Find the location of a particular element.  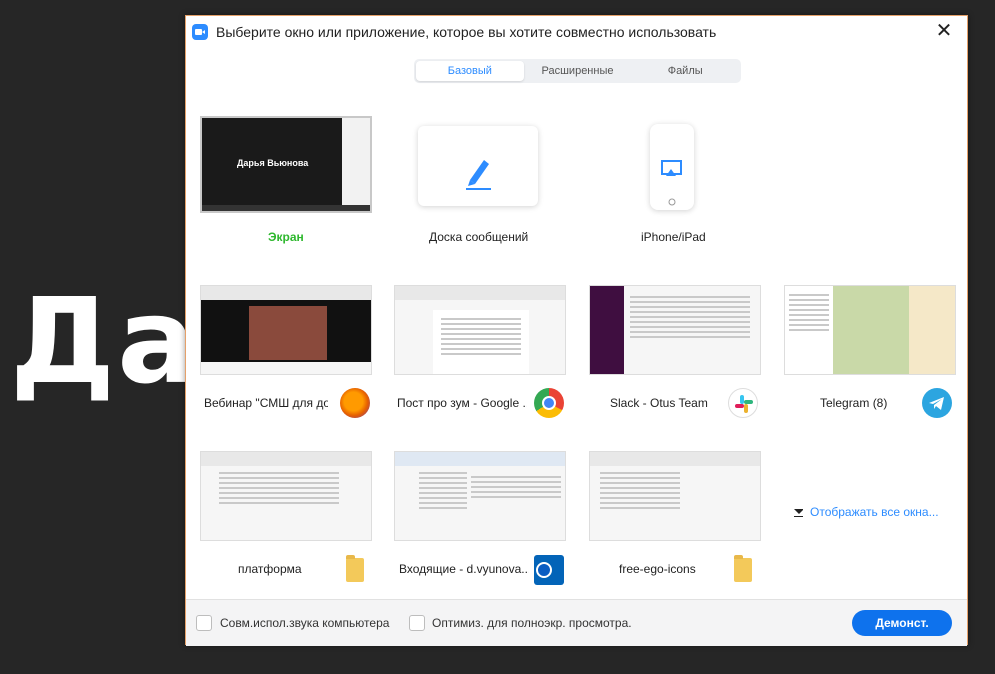

share-tabs: Базовый Расширенные Файлы is located at coordinates (577, 71).